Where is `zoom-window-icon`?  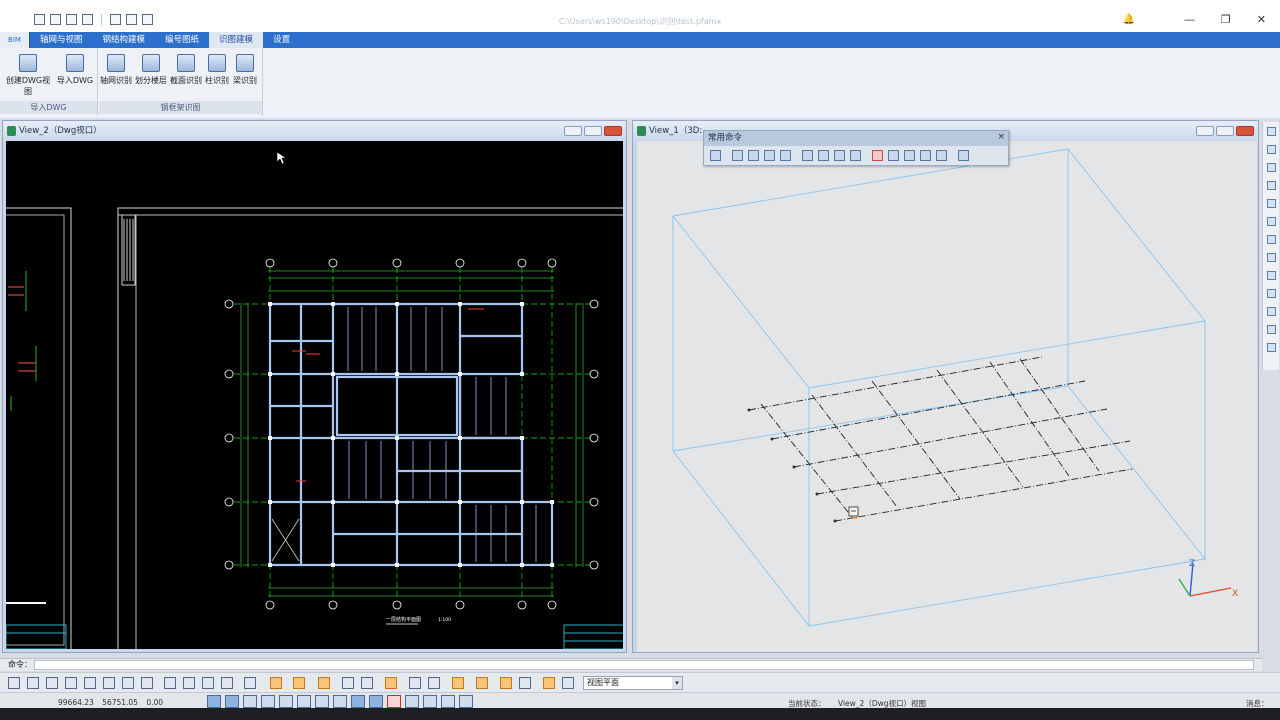
zoom-window-icon is located at coordinates (208, 683).